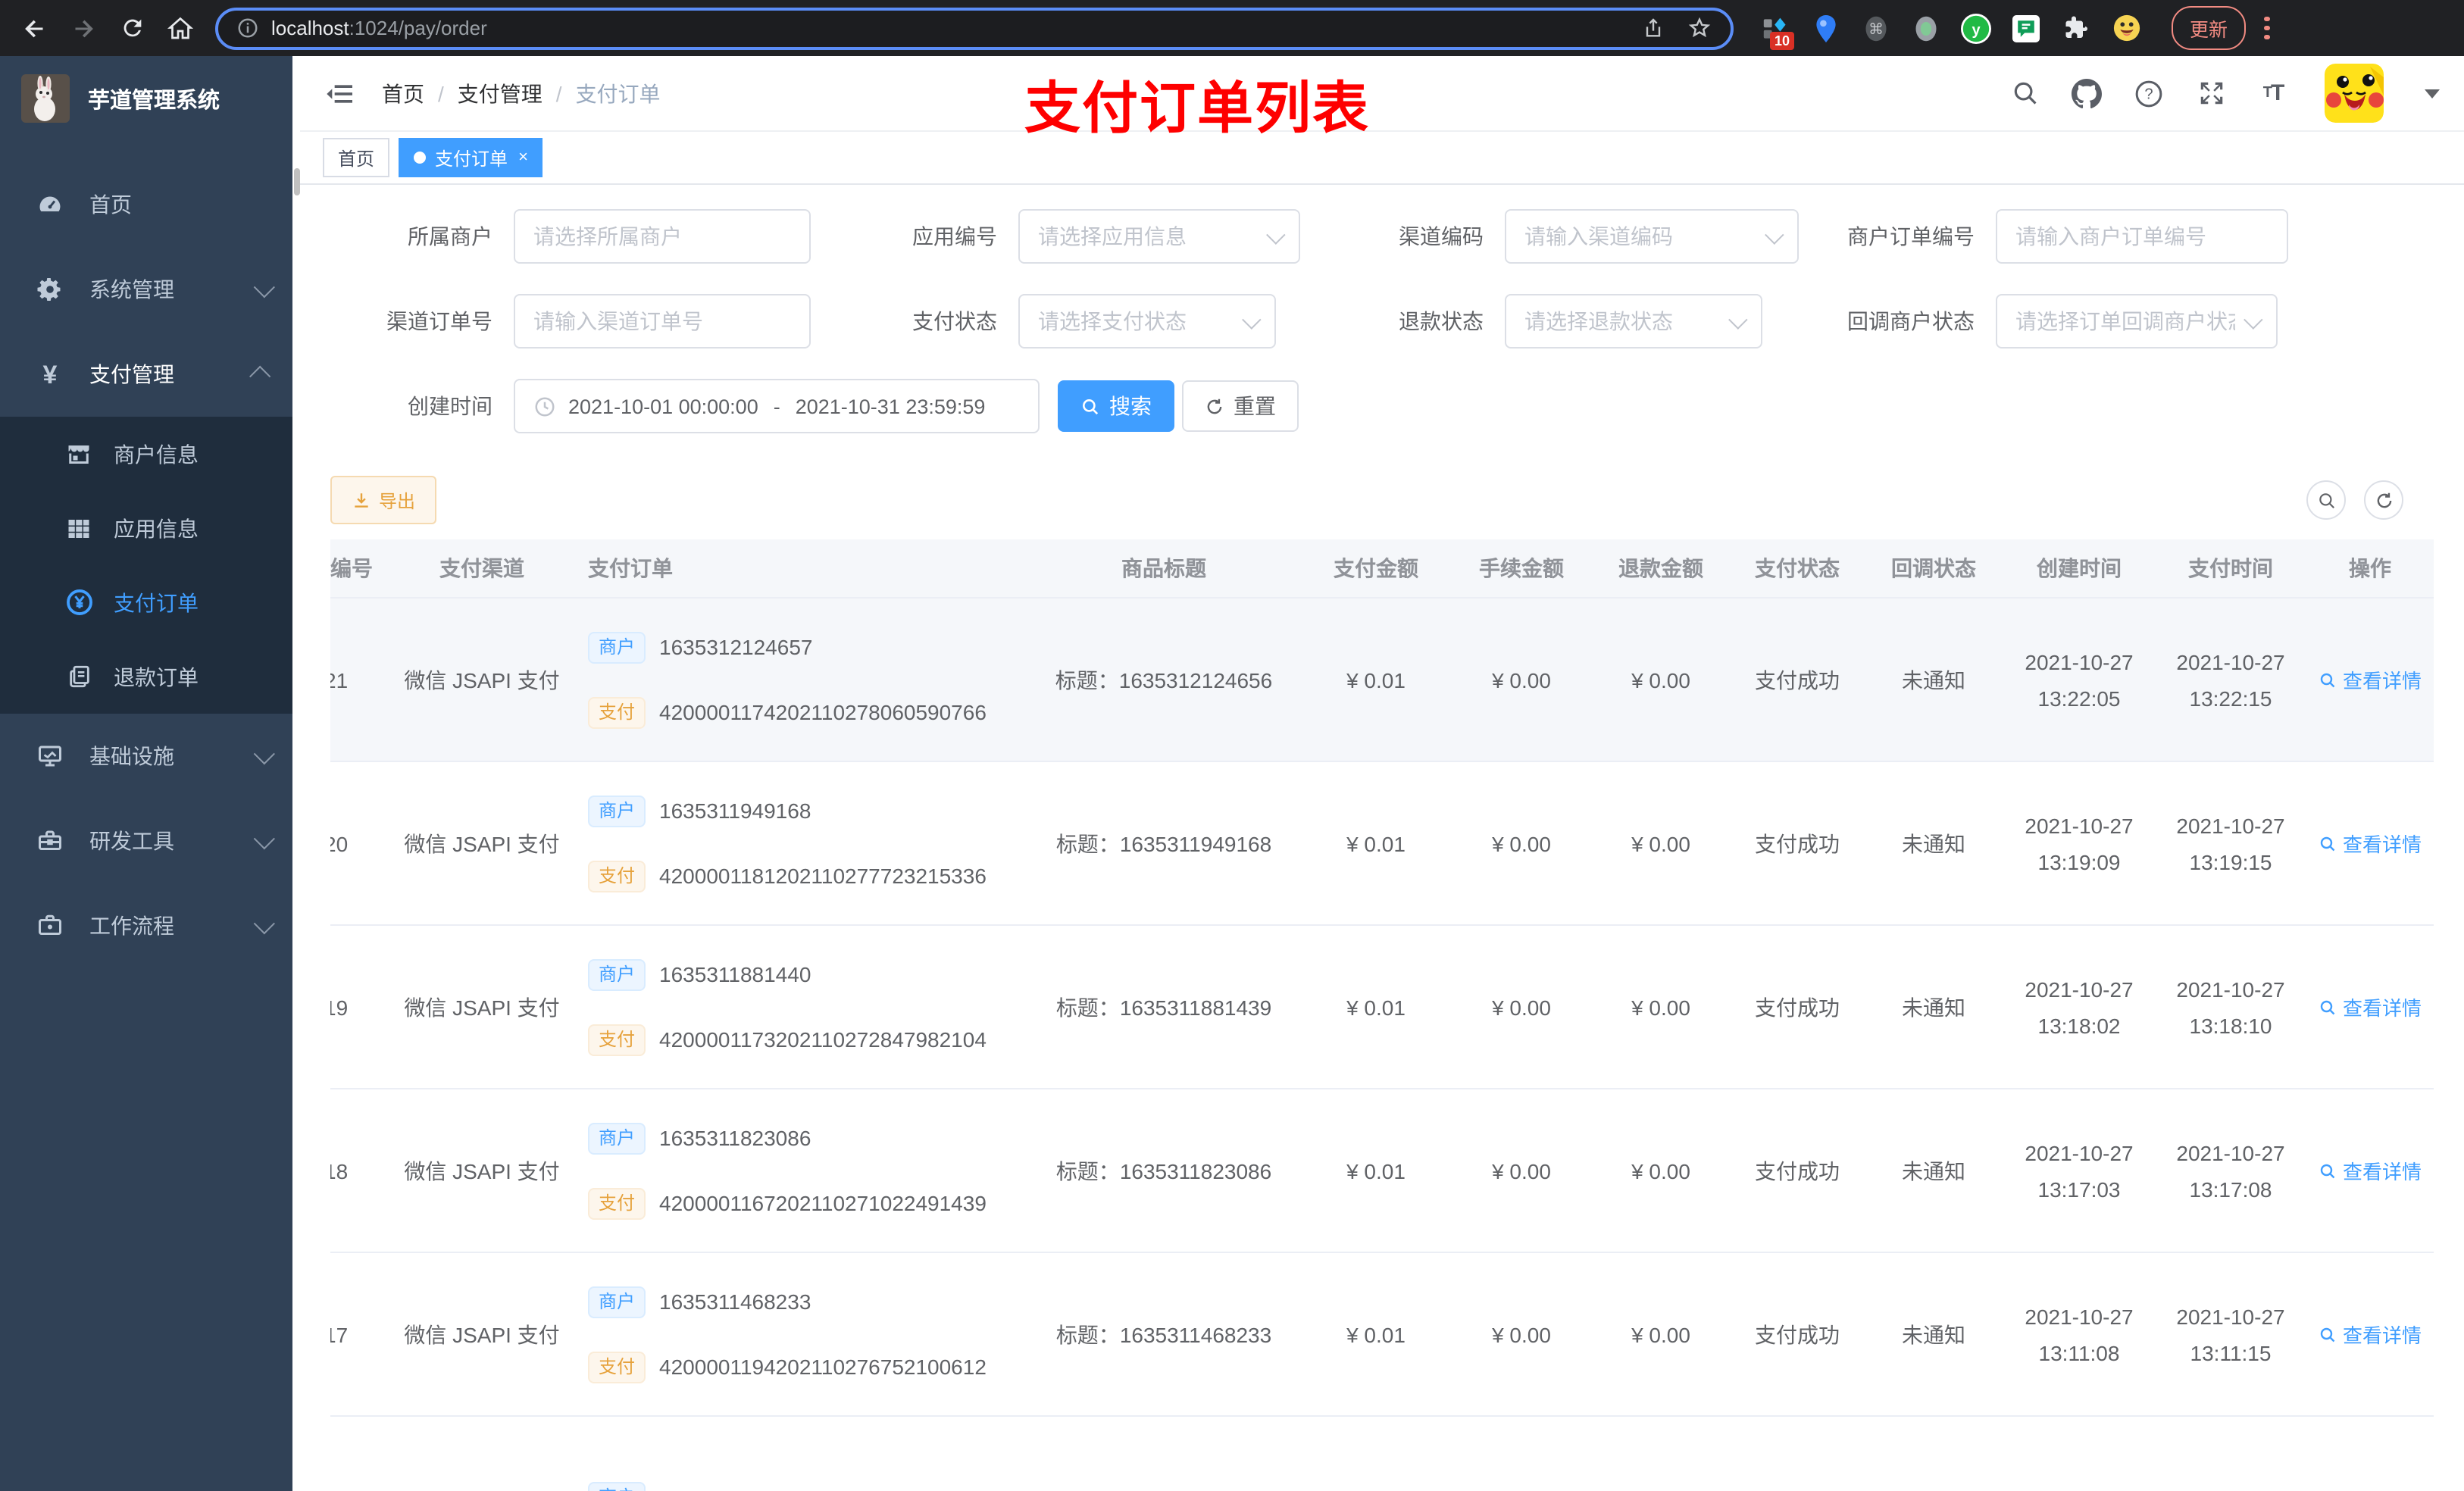 The image size is (2464, 1491). Describe the element at coordinates (150, 756) in the screenshot. I see `sidebar-item-0: 基础设施` at that location.